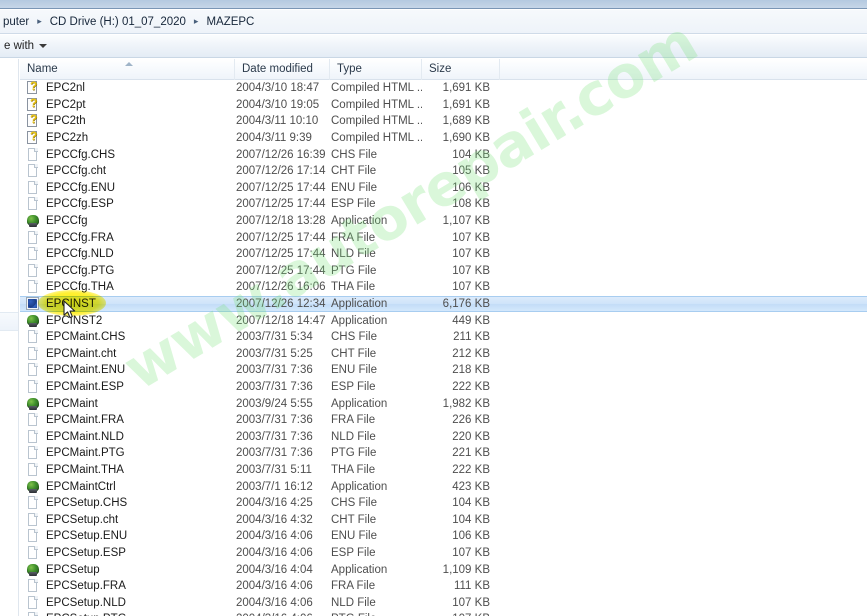 The height and width of the screenshot is (616, 867). Describe the element at coordinates (127, 221) in the screenshot. I see `file-name-cell: EPCCfg` at that location.